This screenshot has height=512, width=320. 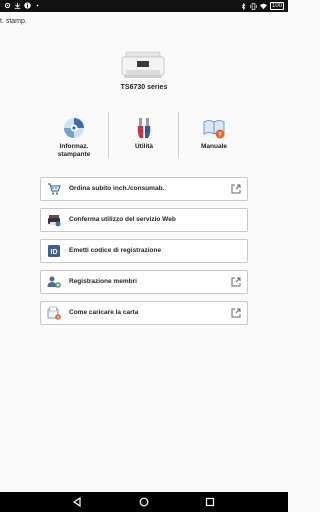 I want to click on nav-manual: ? Manuale, so click(x=214, y=137).